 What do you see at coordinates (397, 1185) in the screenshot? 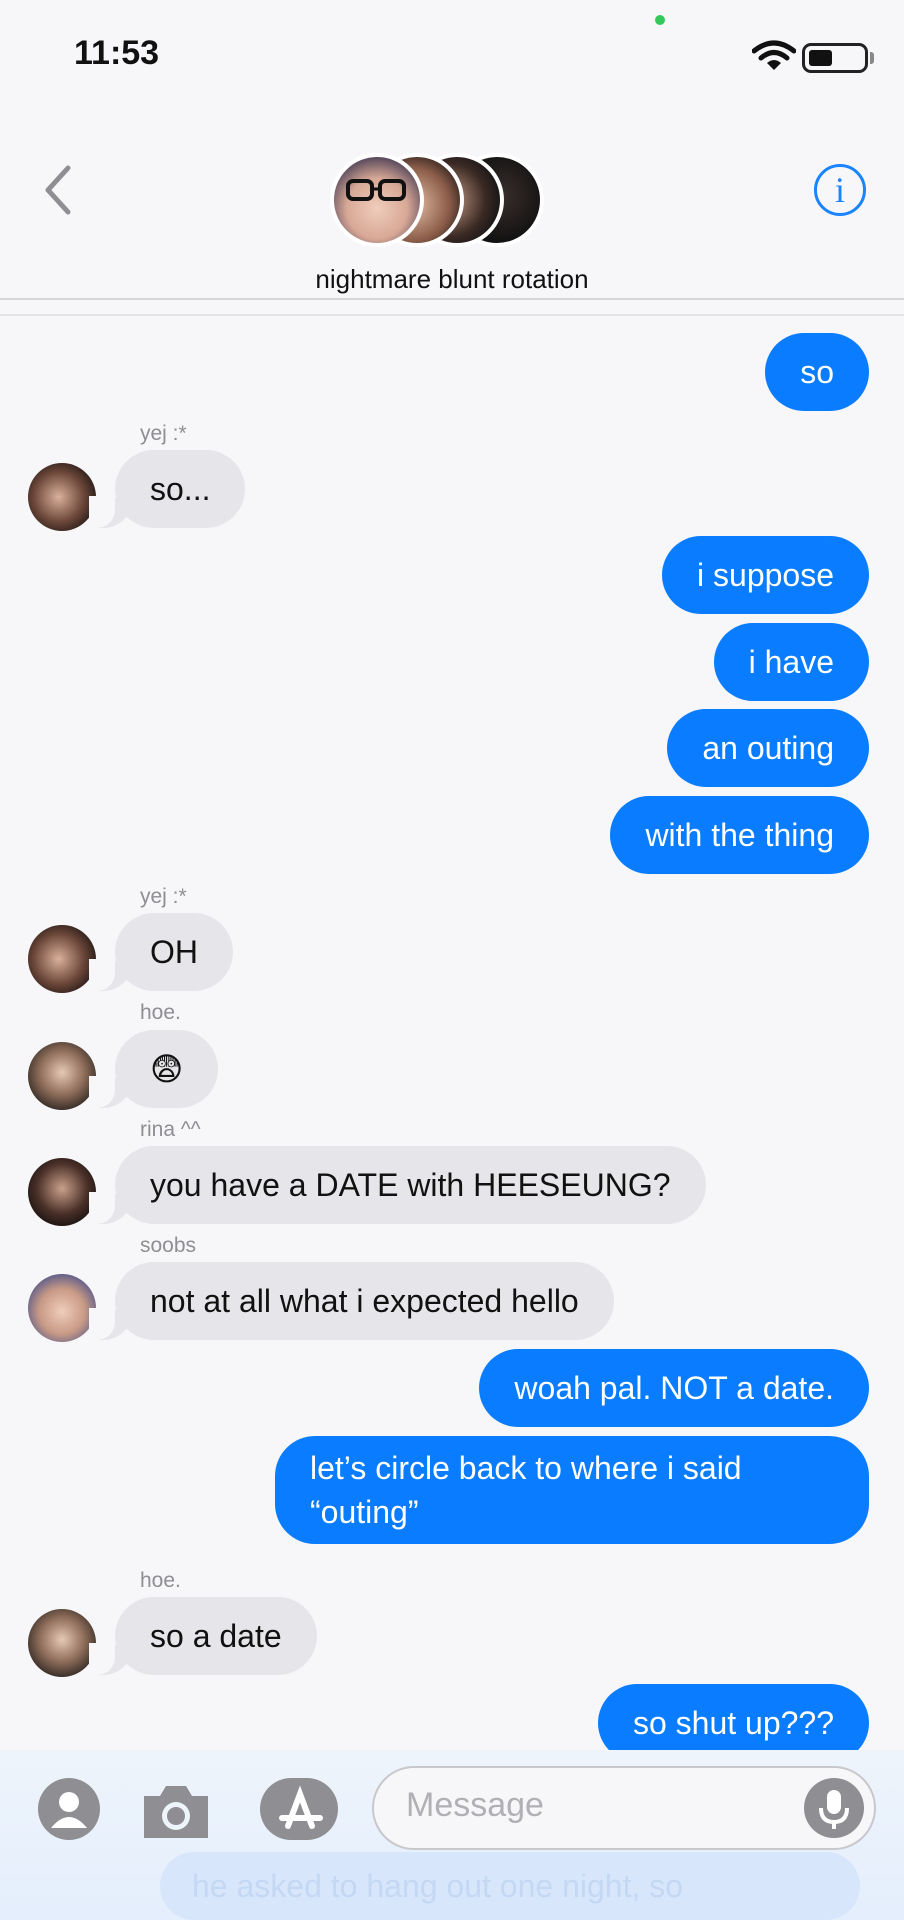
I see `message-bubble-incoming: you have a DATE with HEESEUNG?` at bounding box center [397, 1185].